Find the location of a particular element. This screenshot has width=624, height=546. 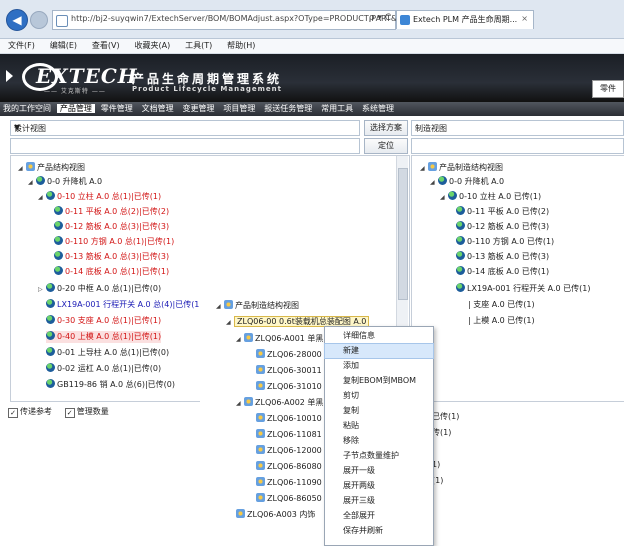

tree-root-manufacturing: ◢ 产品制造结构视图 is located at coordinates (461, 168).